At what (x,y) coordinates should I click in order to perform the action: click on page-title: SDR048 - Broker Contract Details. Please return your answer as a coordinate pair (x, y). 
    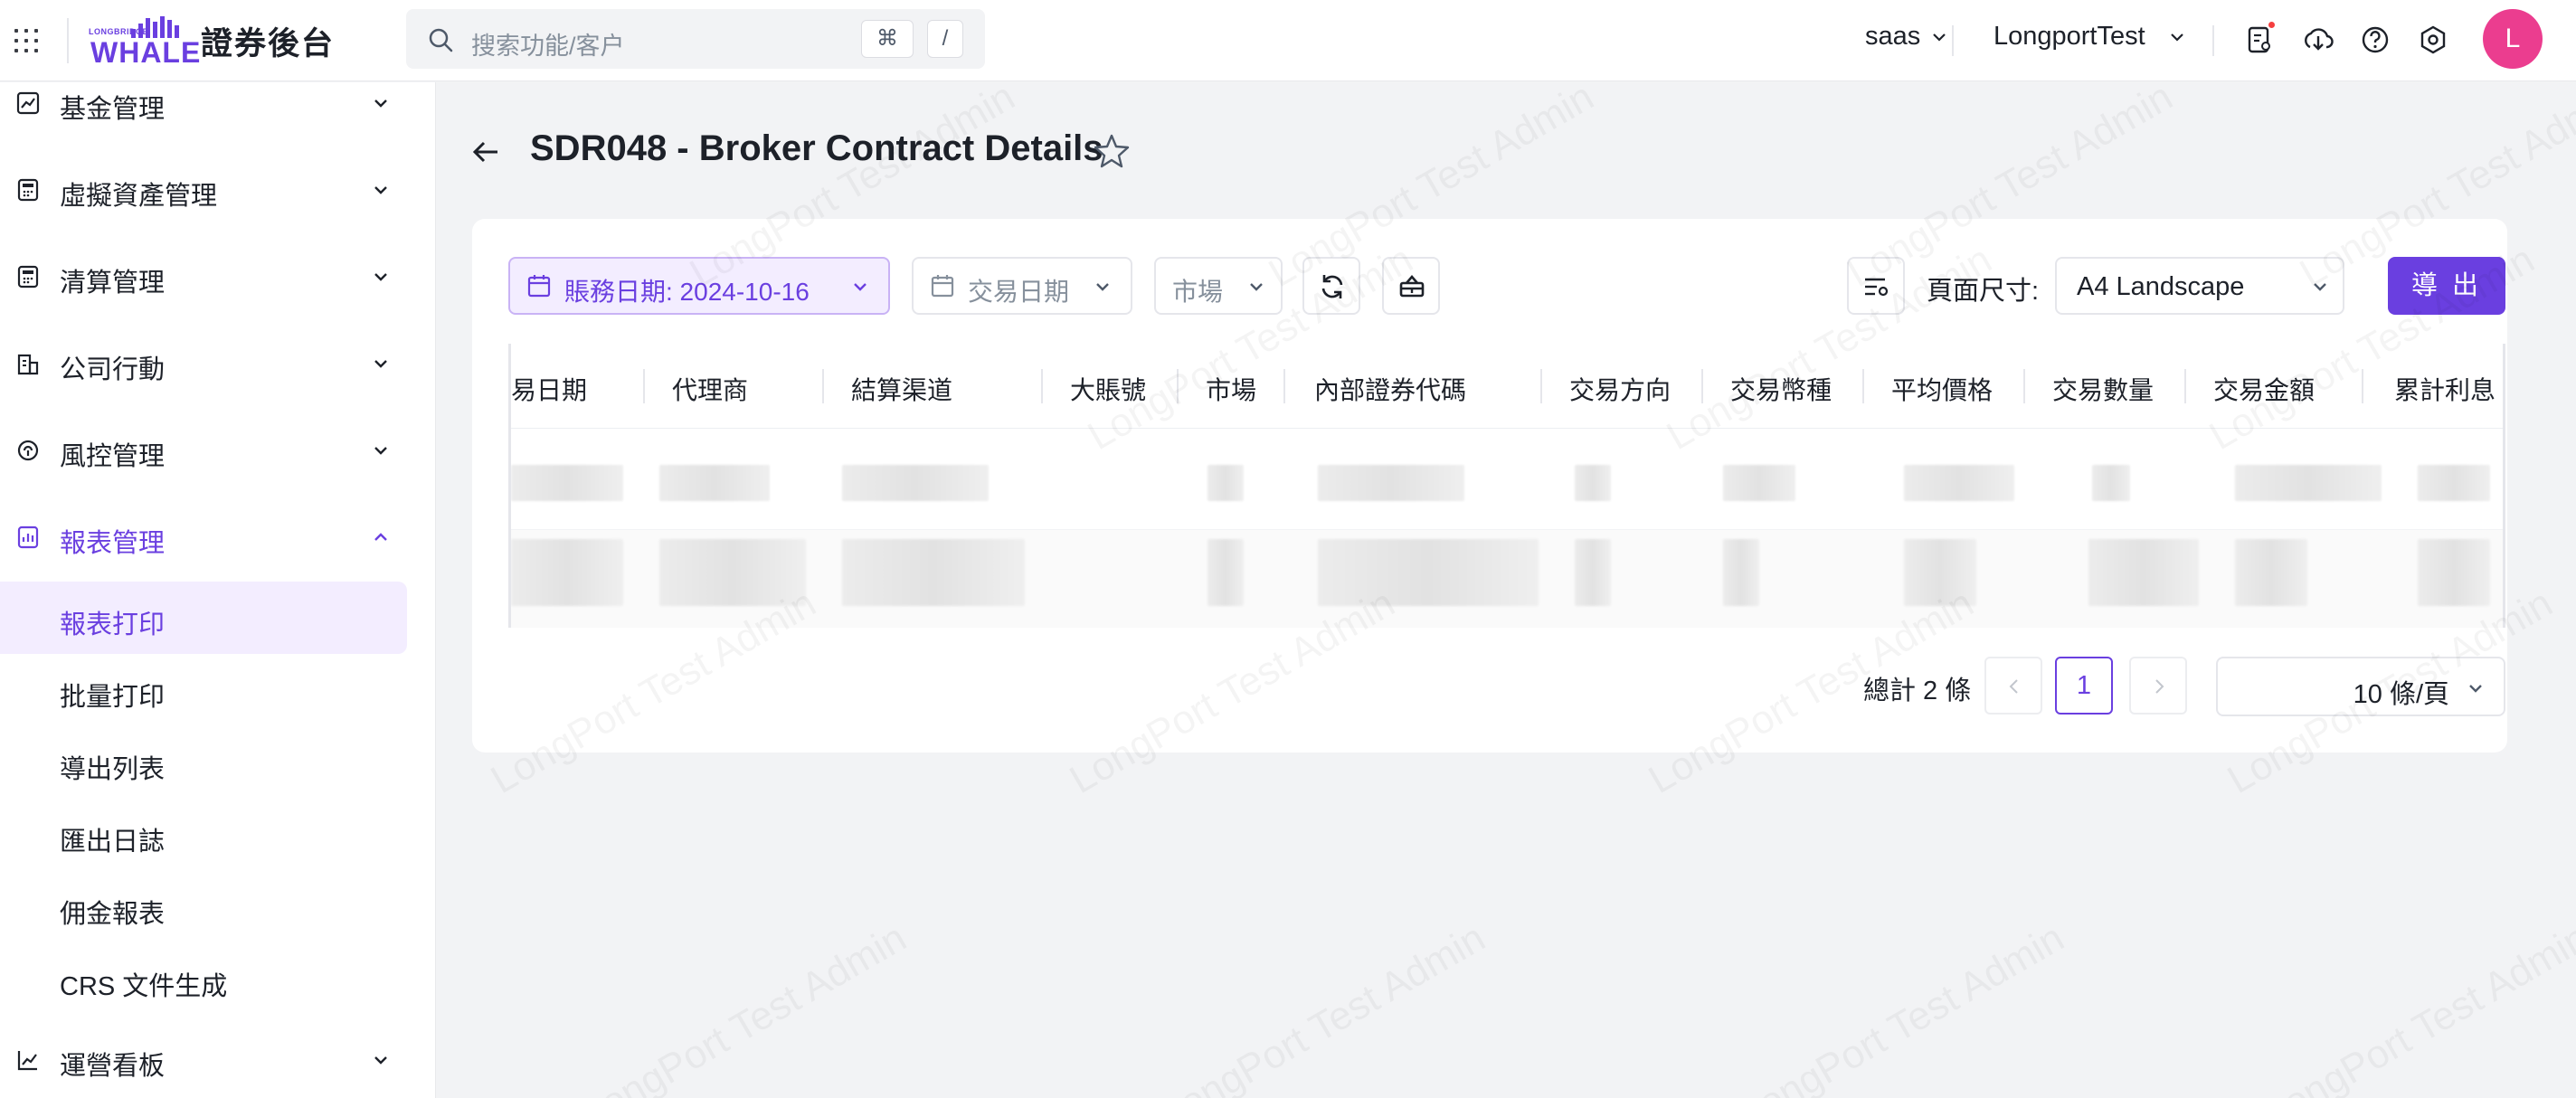
    Looking at the image, I should click on (816, 148).